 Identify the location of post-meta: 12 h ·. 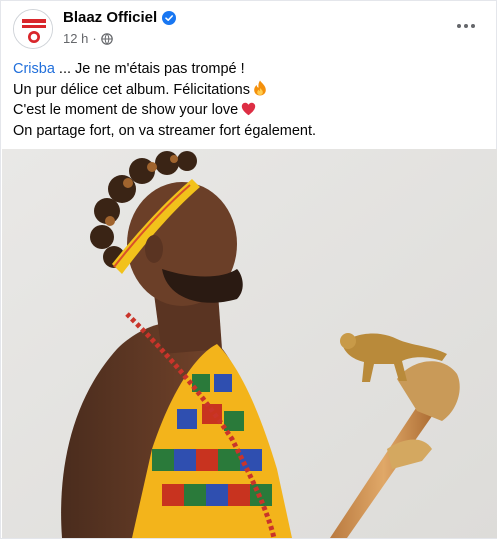
(88, 38).